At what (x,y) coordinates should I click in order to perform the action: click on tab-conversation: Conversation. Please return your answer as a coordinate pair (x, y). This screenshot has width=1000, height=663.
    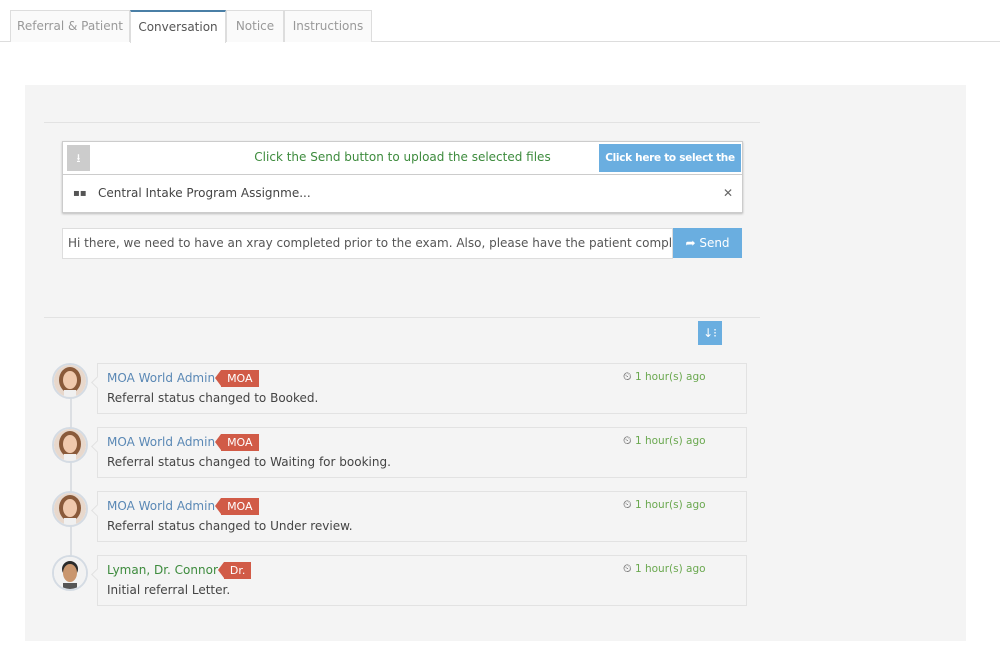
    Looking at the image, I should click on (178, 26).